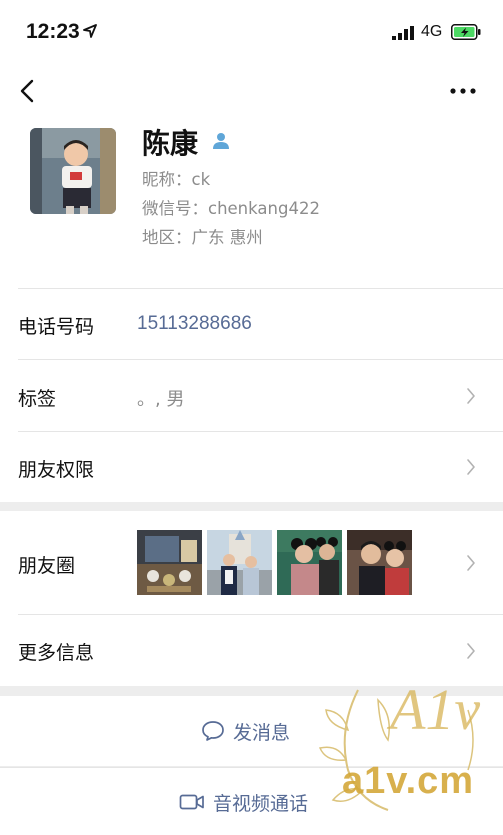  Describe the element at coordinates (261, 803) in the screenshot. I see `video-call-label: 音视频通话` at that location.